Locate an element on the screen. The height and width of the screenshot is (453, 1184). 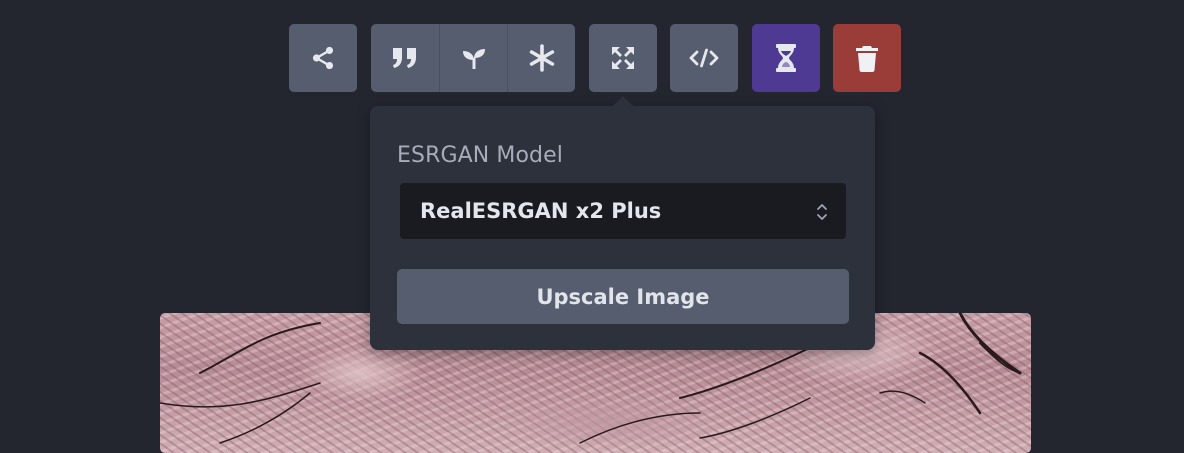
hourglass-icon is located at coordinates (786, 58).